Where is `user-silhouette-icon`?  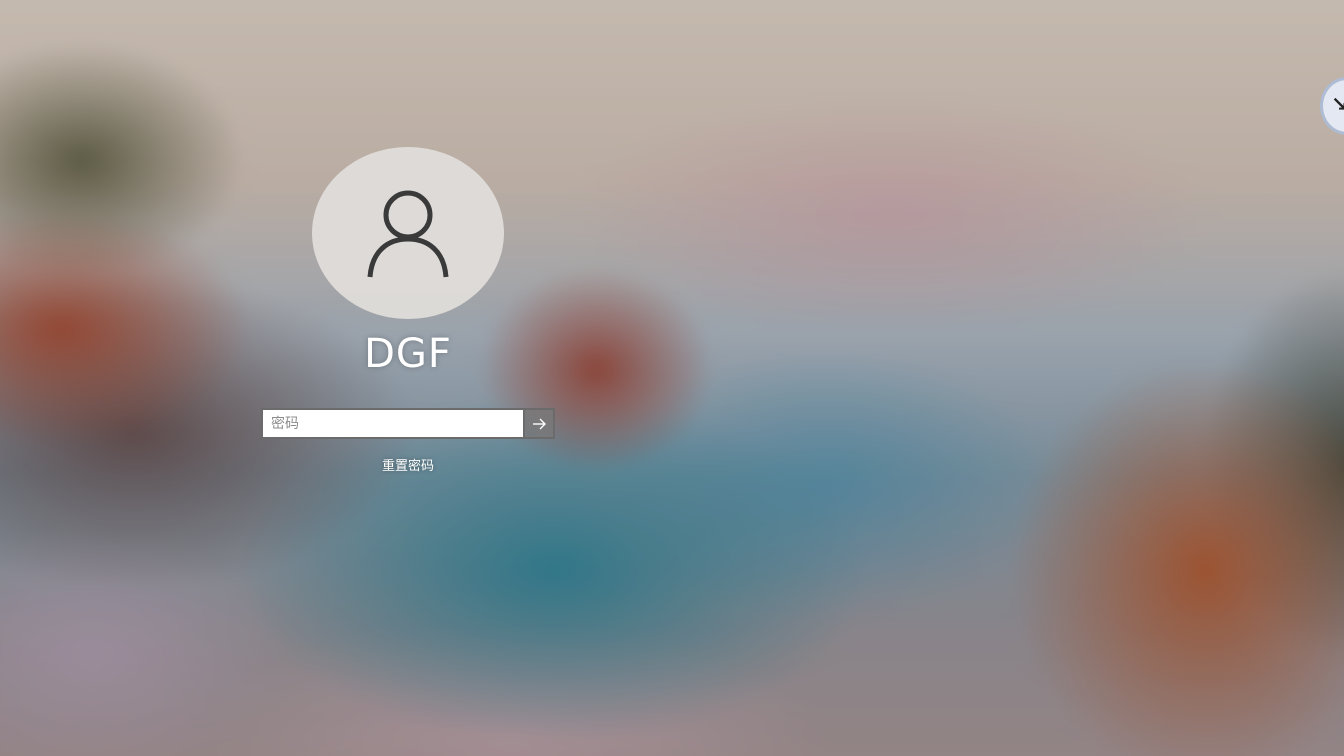
user-silhouette-icon is located at coordinates (408, 234).